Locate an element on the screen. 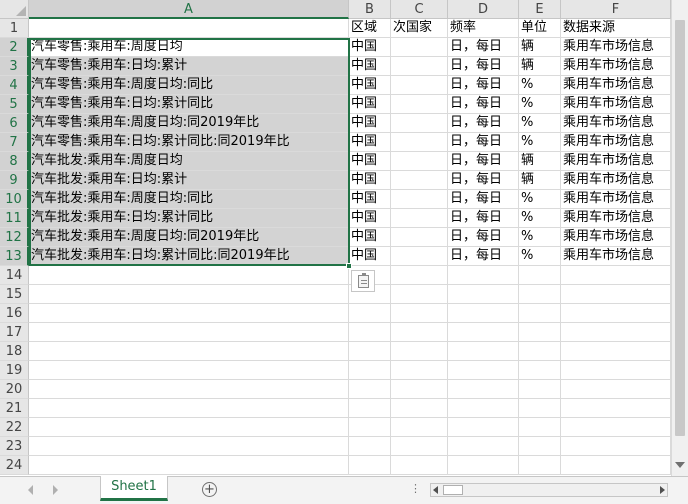 The width and height of the screenshot is (688, 504). row-header-9: 9 is located at coordinates (14, 180).